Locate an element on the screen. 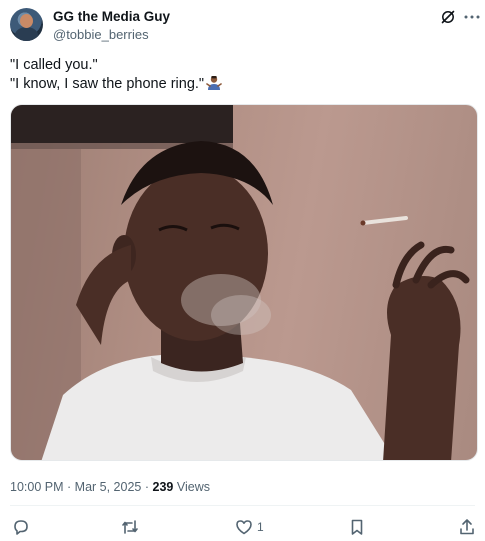  retweet-icon is located at coordinates (130, 527).